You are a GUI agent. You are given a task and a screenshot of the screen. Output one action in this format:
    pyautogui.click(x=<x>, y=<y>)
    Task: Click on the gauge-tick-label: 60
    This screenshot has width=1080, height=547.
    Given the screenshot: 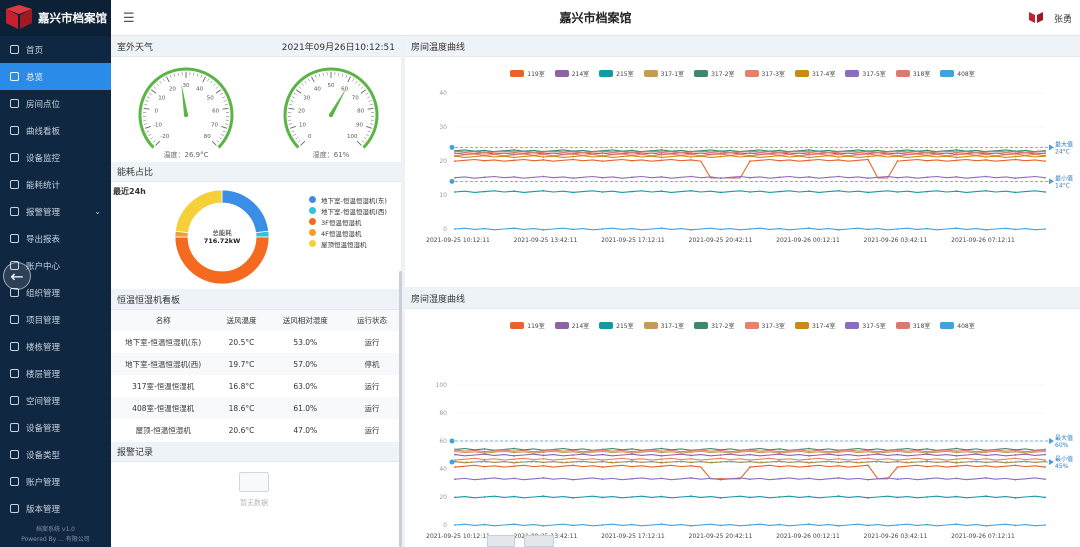 What is the action you would take?
    pyautogui.click(x=344, y=89)
    